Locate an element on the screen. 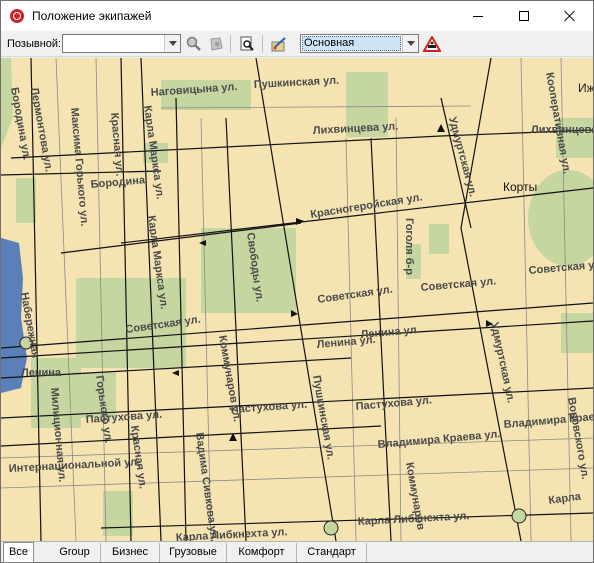 This screenshot has height=563, width=594. tab-all: Все is located at coordinates (18, 552).